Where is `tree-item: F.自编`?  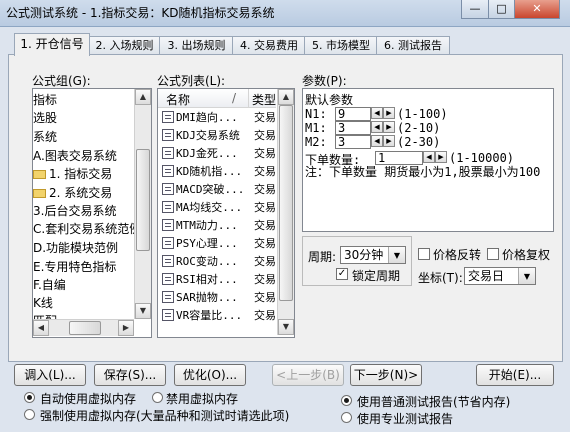 tree-item: F.自编 is located at coordinates (49, 284).